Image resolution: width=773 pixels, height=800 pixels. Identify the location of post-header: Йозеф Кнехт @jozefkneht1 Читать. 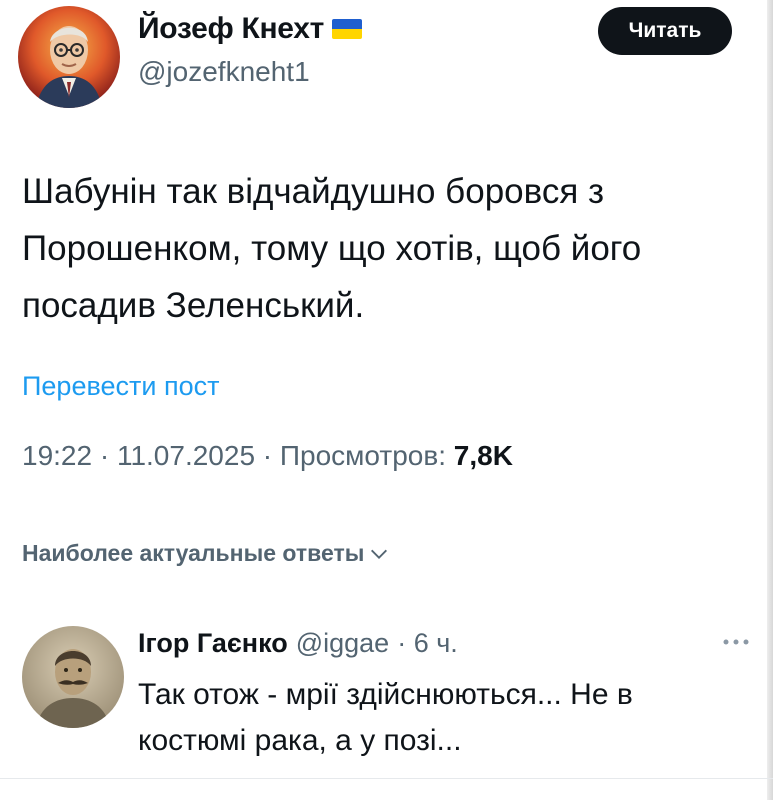
(386, 55).